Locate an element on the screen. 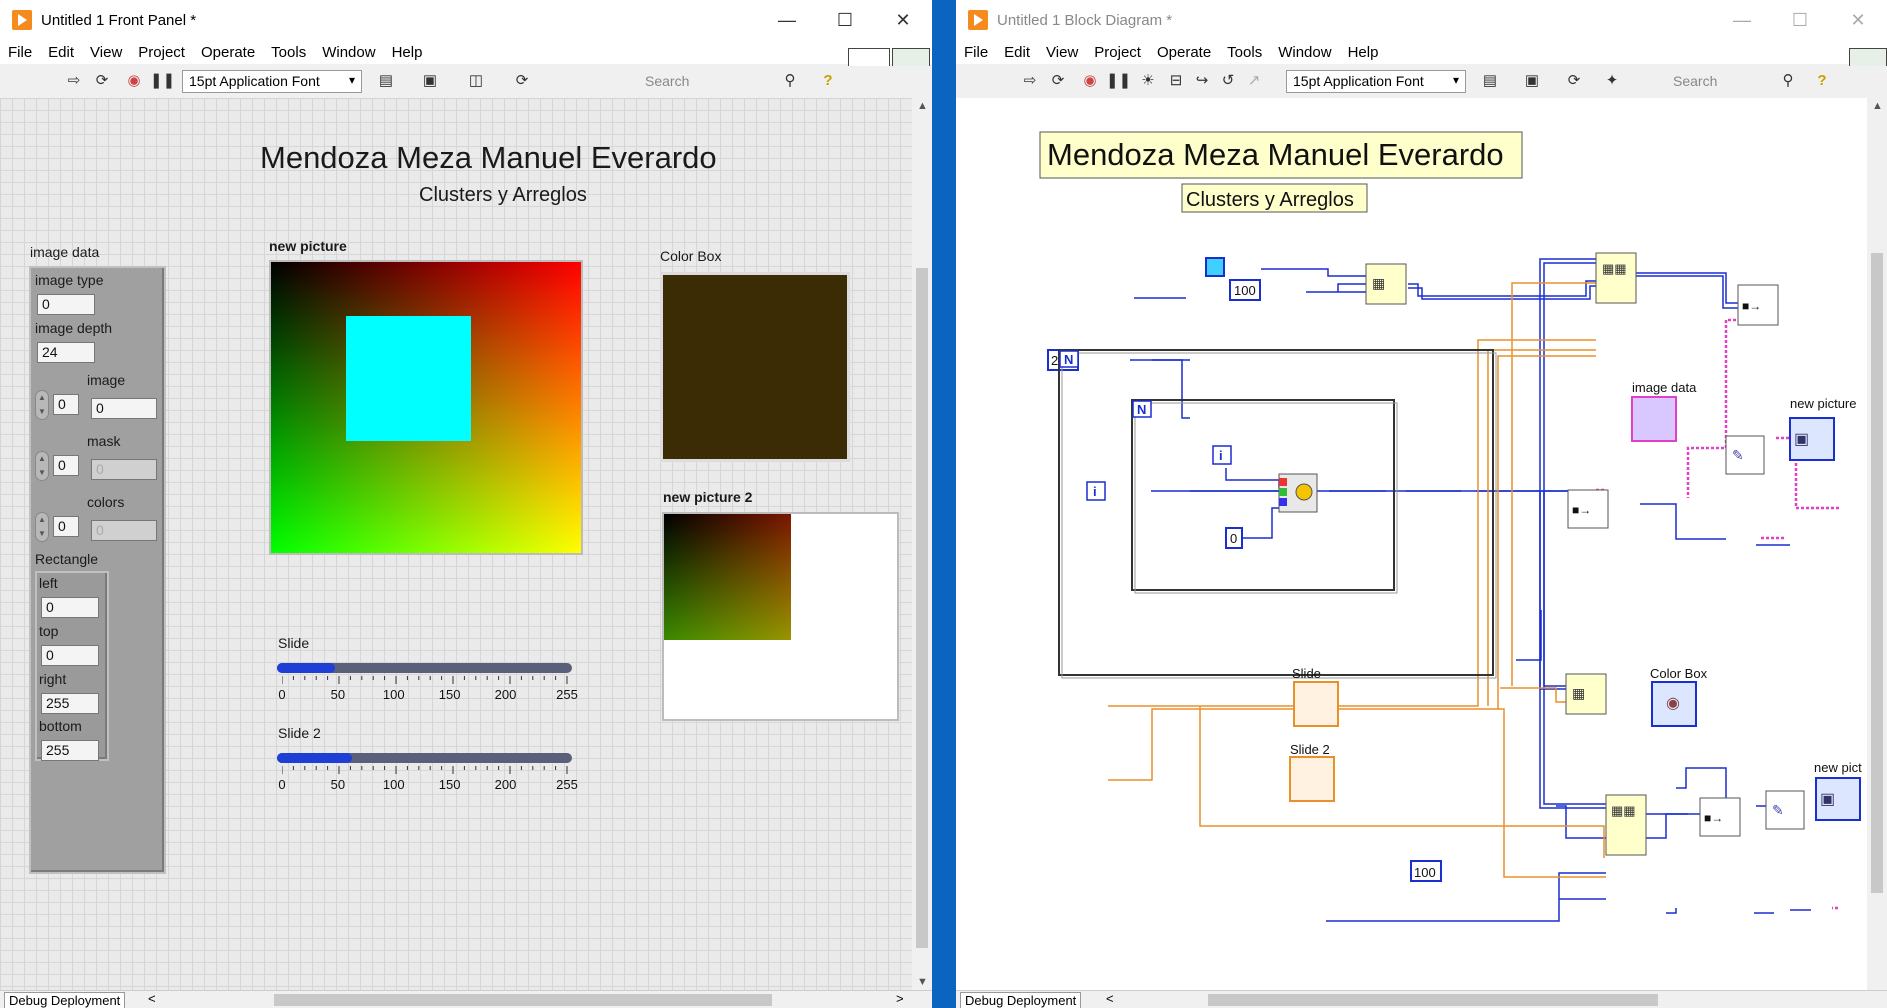 This screenshot has width=1887, height=1008. colors-index-field: 0 is located at coordinates (66, 526).